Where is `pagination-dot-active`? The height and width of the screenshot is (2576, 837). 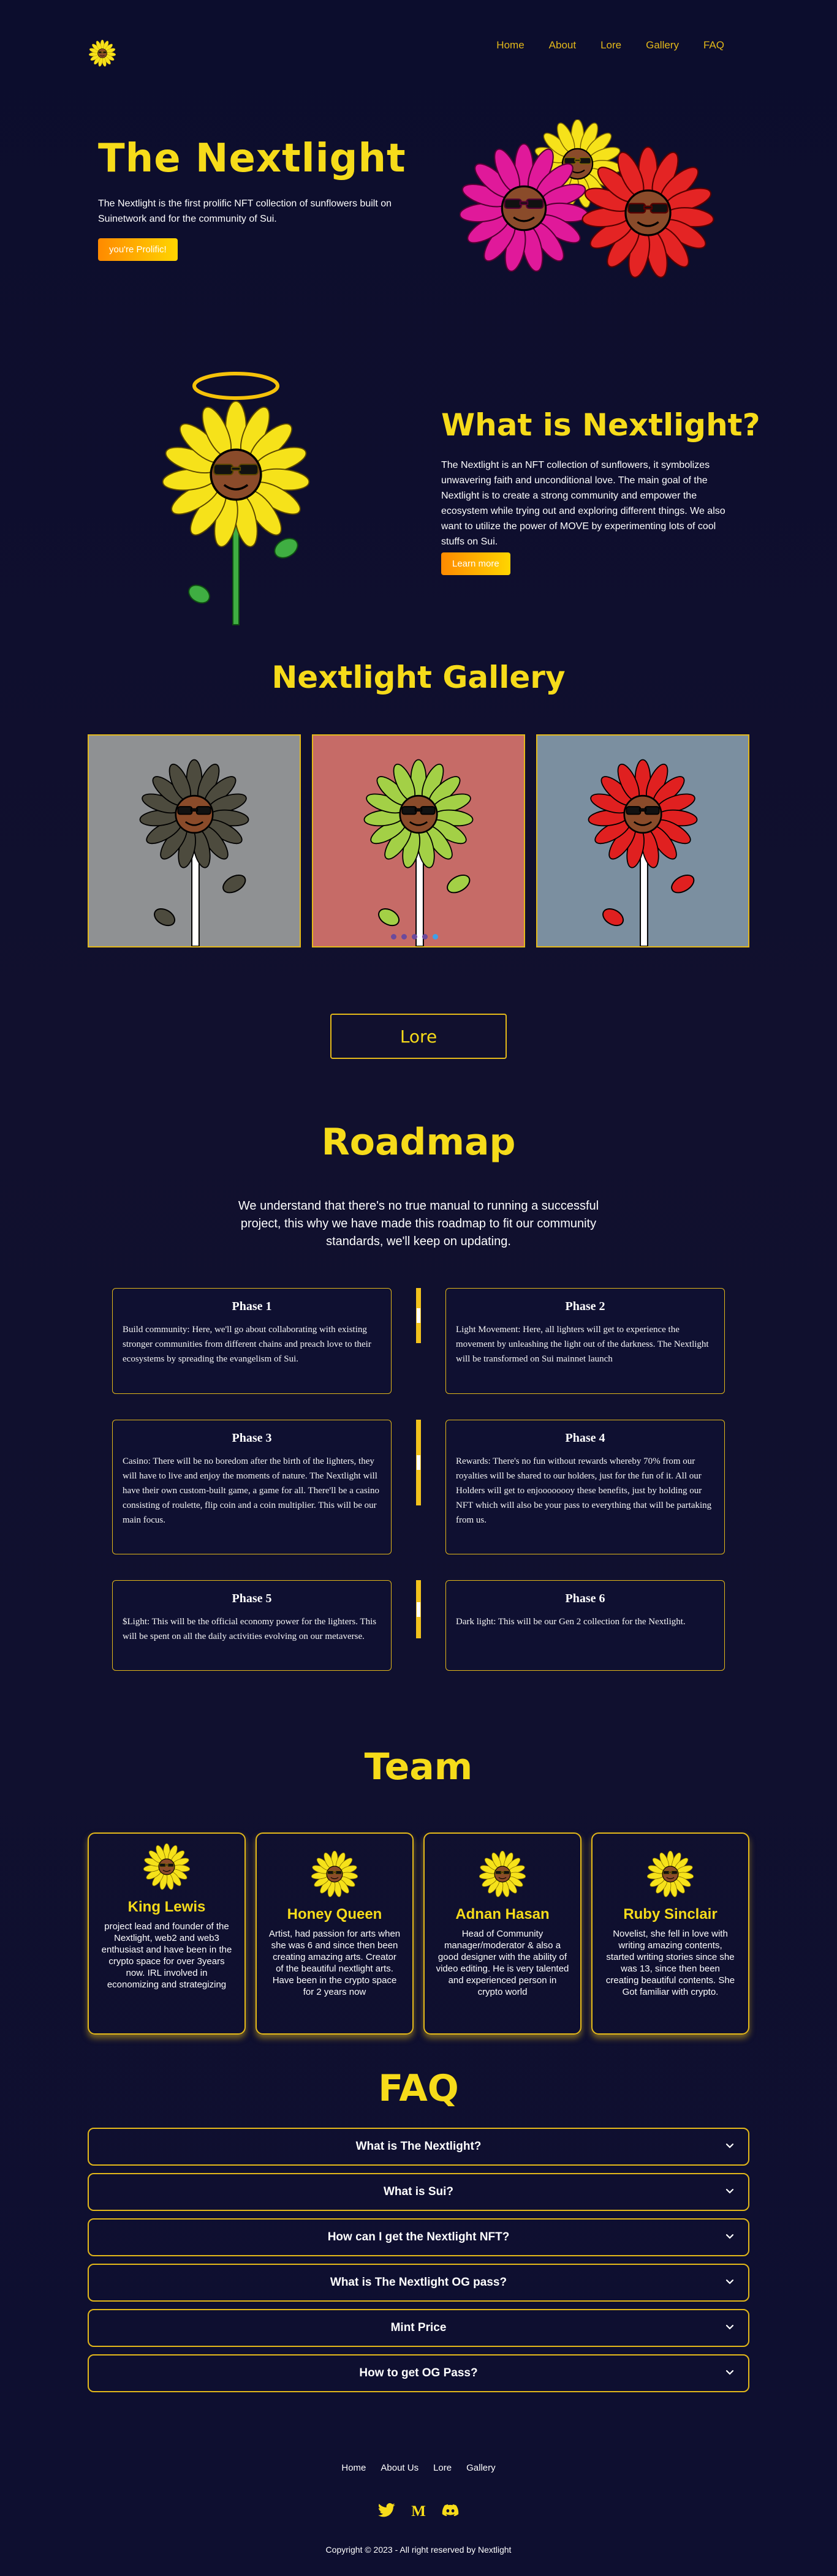
pagination-dot-active is located at coordinates (435, 937).